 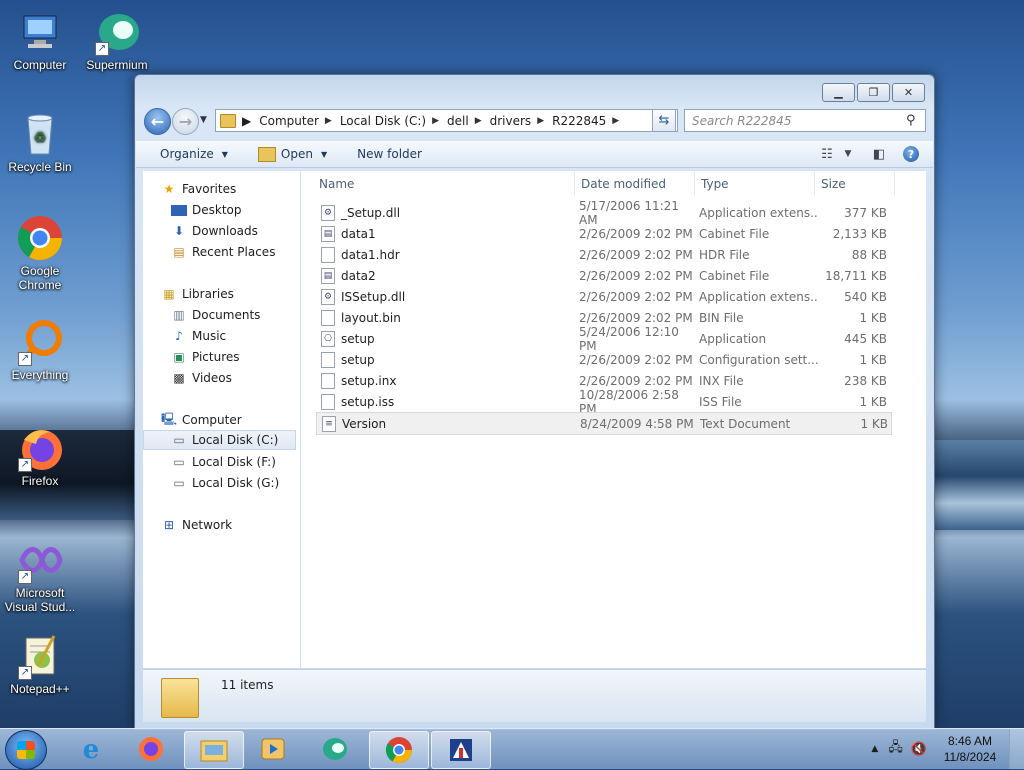 What do you see at coordinates (511, 121) in the screenshot?
I see `breadcrumb-label: drivers` at bounding box center [511, 121].